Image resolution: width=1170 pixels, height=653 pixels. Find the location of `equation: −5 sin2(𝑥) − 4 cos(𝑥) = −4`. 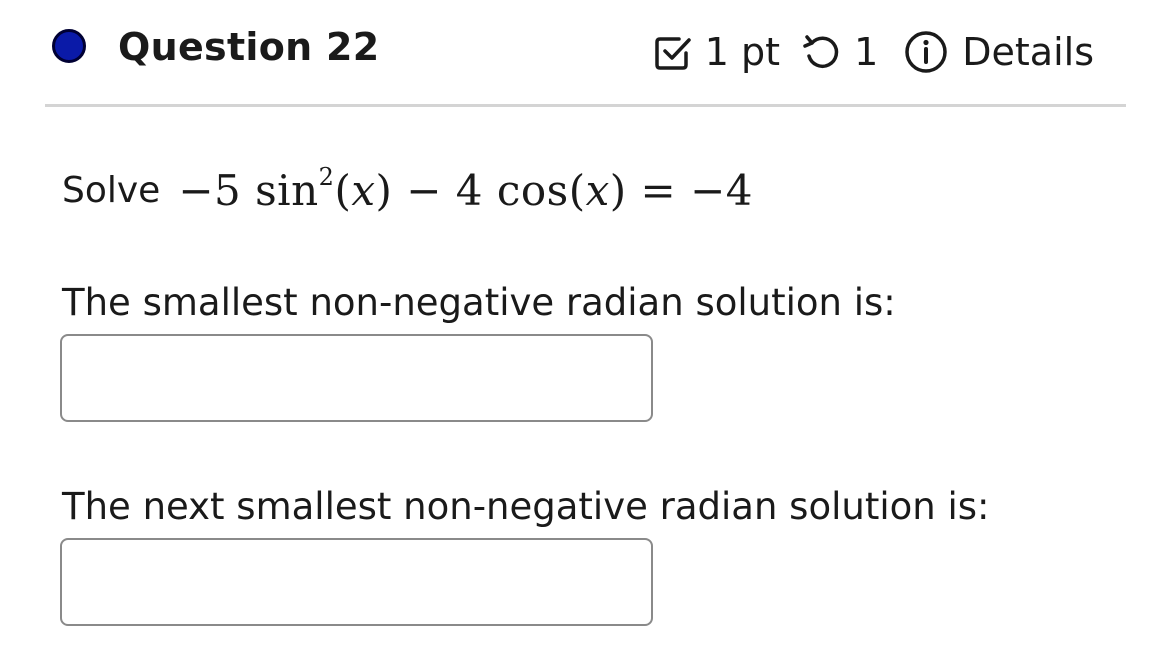

equation: −5 sin2(𝑥) − 4 cos(𝑥) = −4 is located at coordinates (465, 188).